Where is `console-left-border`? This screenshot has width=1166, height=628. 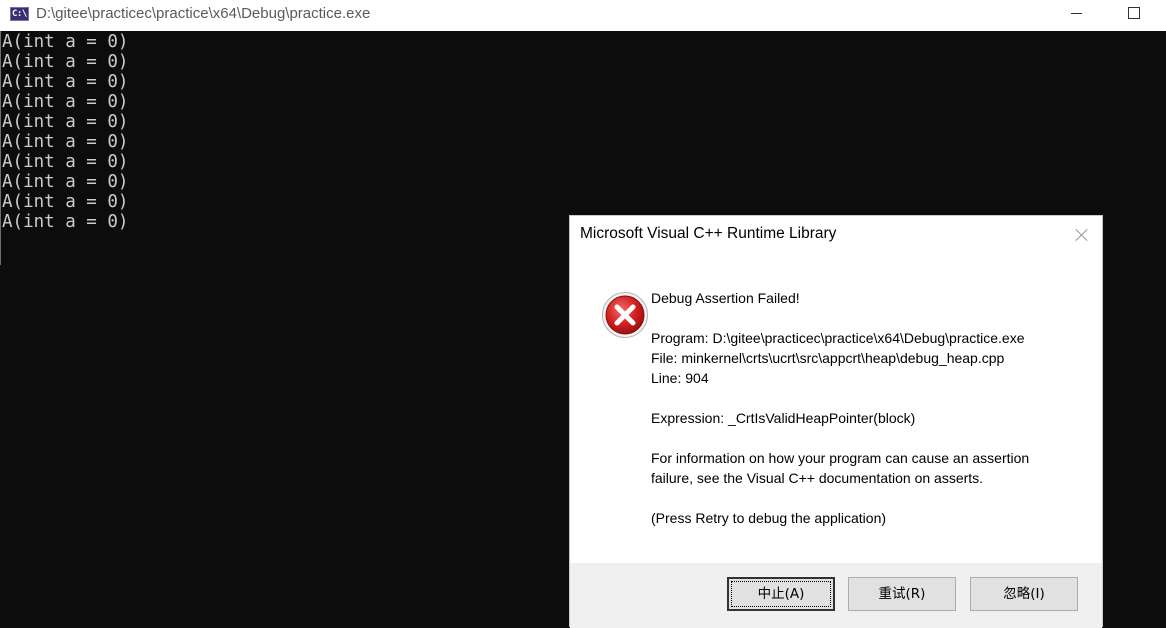
console-left-border is located at coordinates (0, 148).